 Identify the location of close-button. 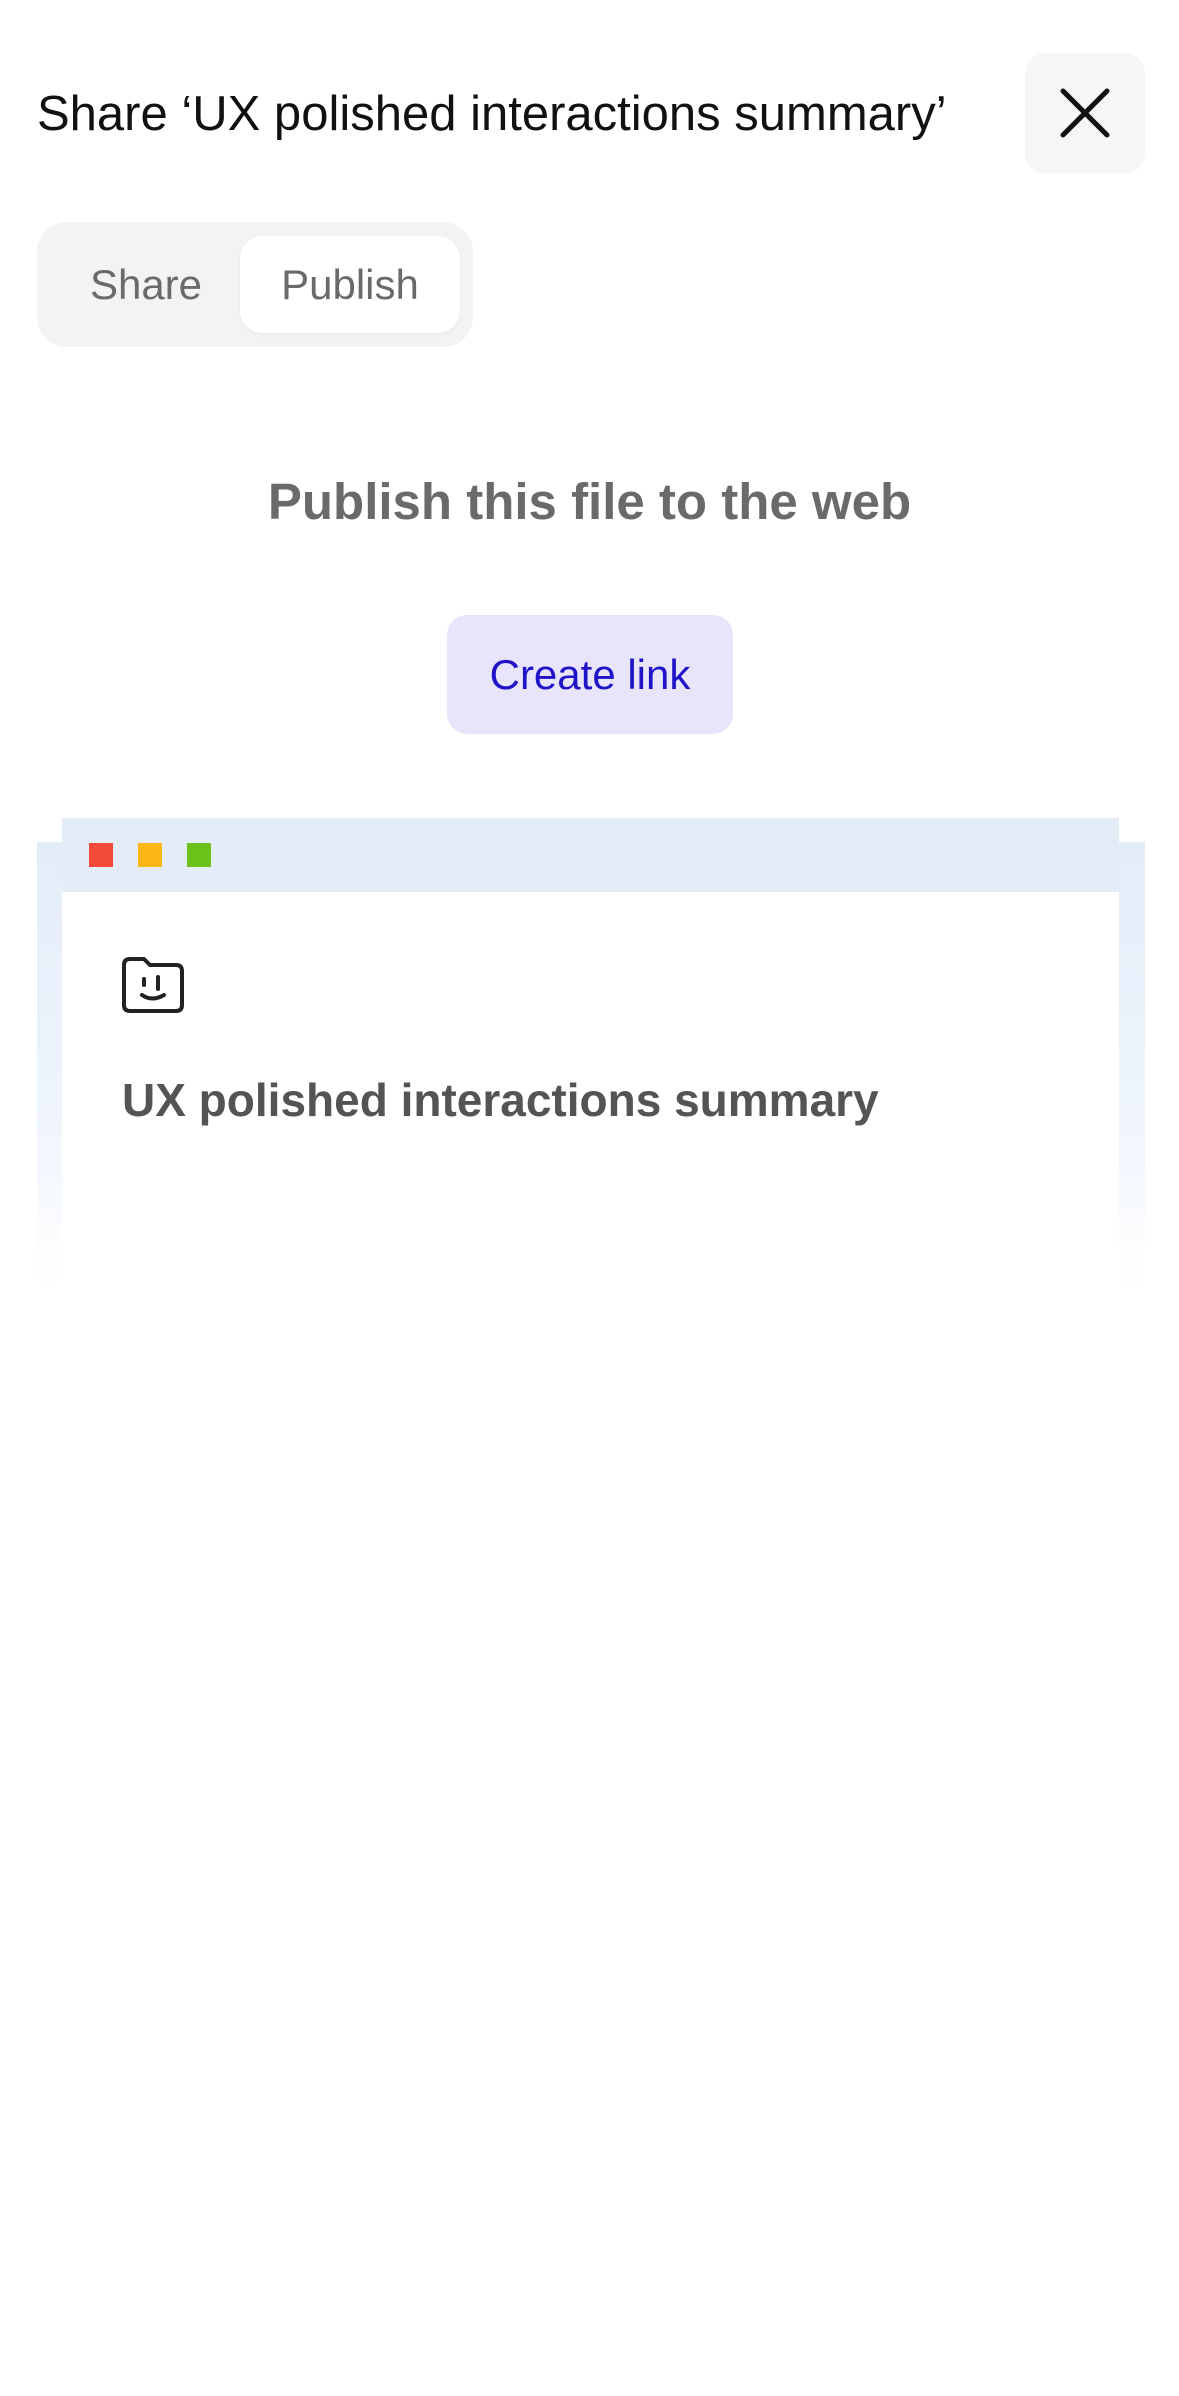
(1085, 113).